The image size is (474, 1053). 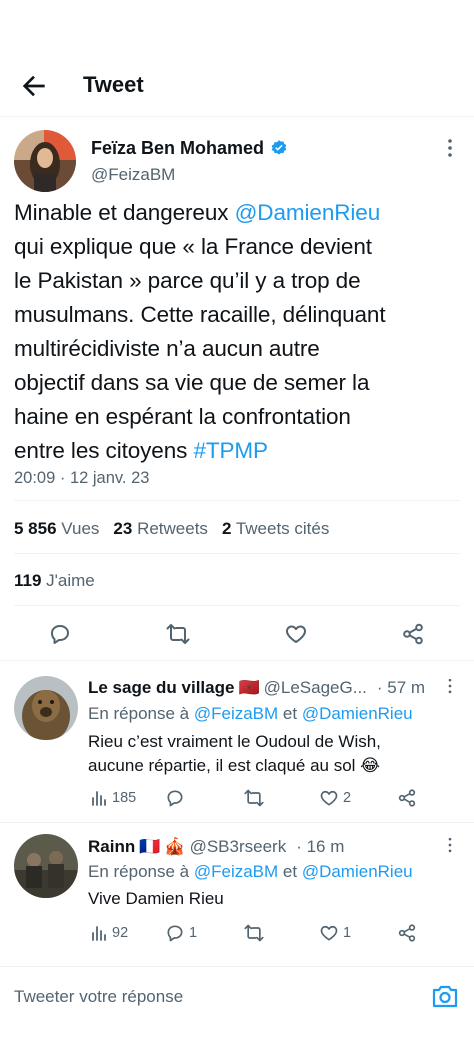 I want to click on quotes-stat: 2 Tweets cités, so click(x=275, y=529).